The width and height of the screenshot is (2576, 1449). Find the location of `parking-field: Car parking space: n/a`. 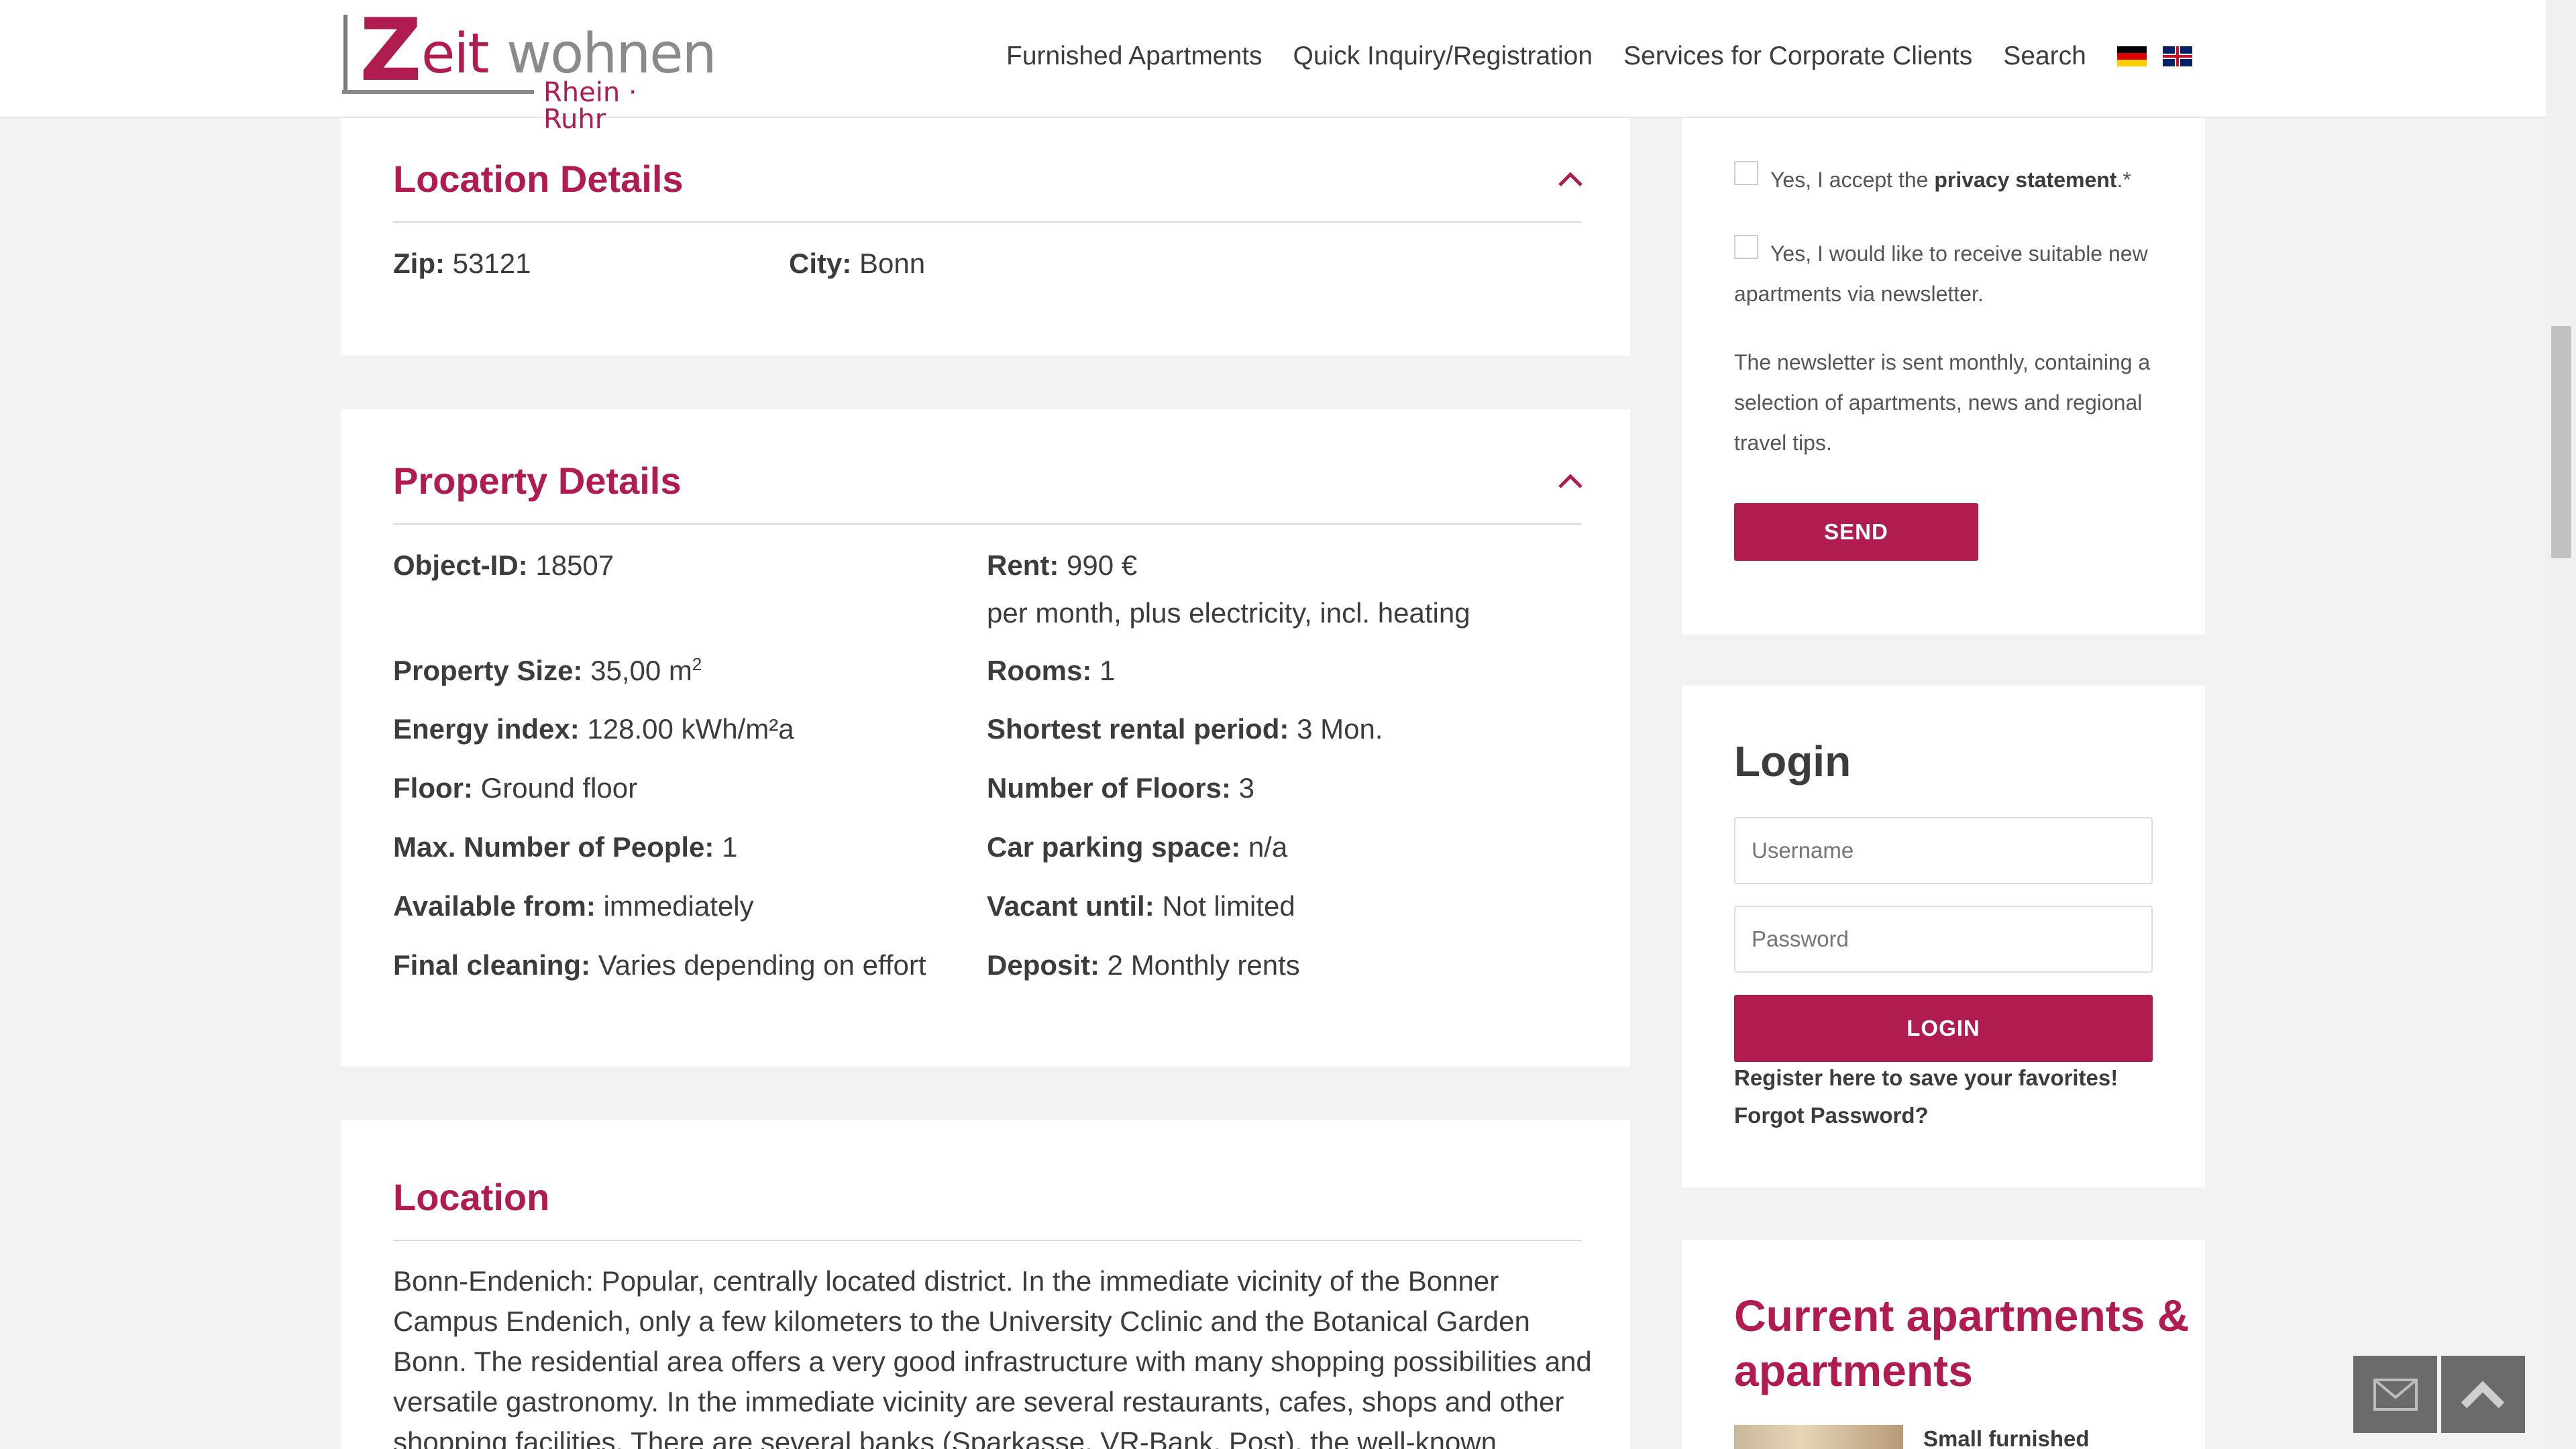

parking-field: Car parking space: n/a is located at coordinates (1137, 847).